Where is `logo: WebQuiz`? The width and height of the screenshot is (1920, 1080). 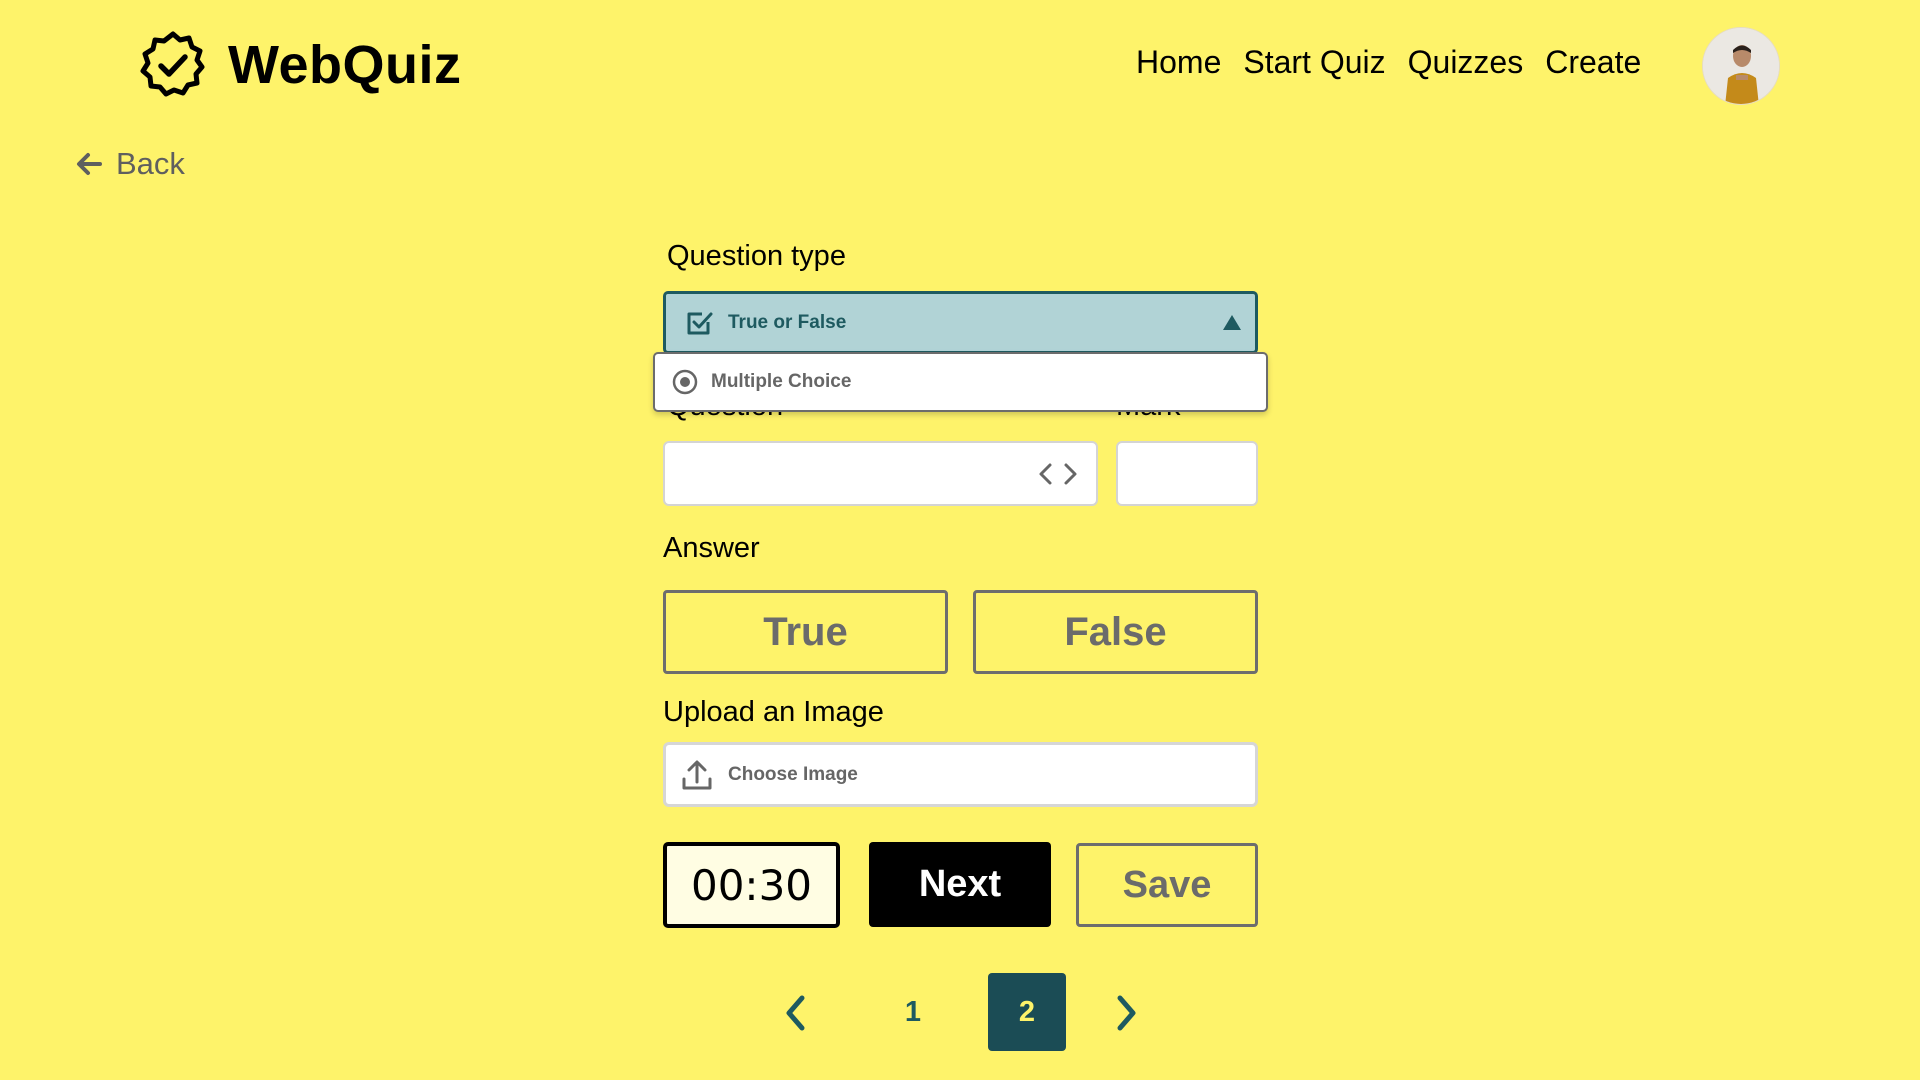
logo: WebQuiz is located at coordinates (300, 65).